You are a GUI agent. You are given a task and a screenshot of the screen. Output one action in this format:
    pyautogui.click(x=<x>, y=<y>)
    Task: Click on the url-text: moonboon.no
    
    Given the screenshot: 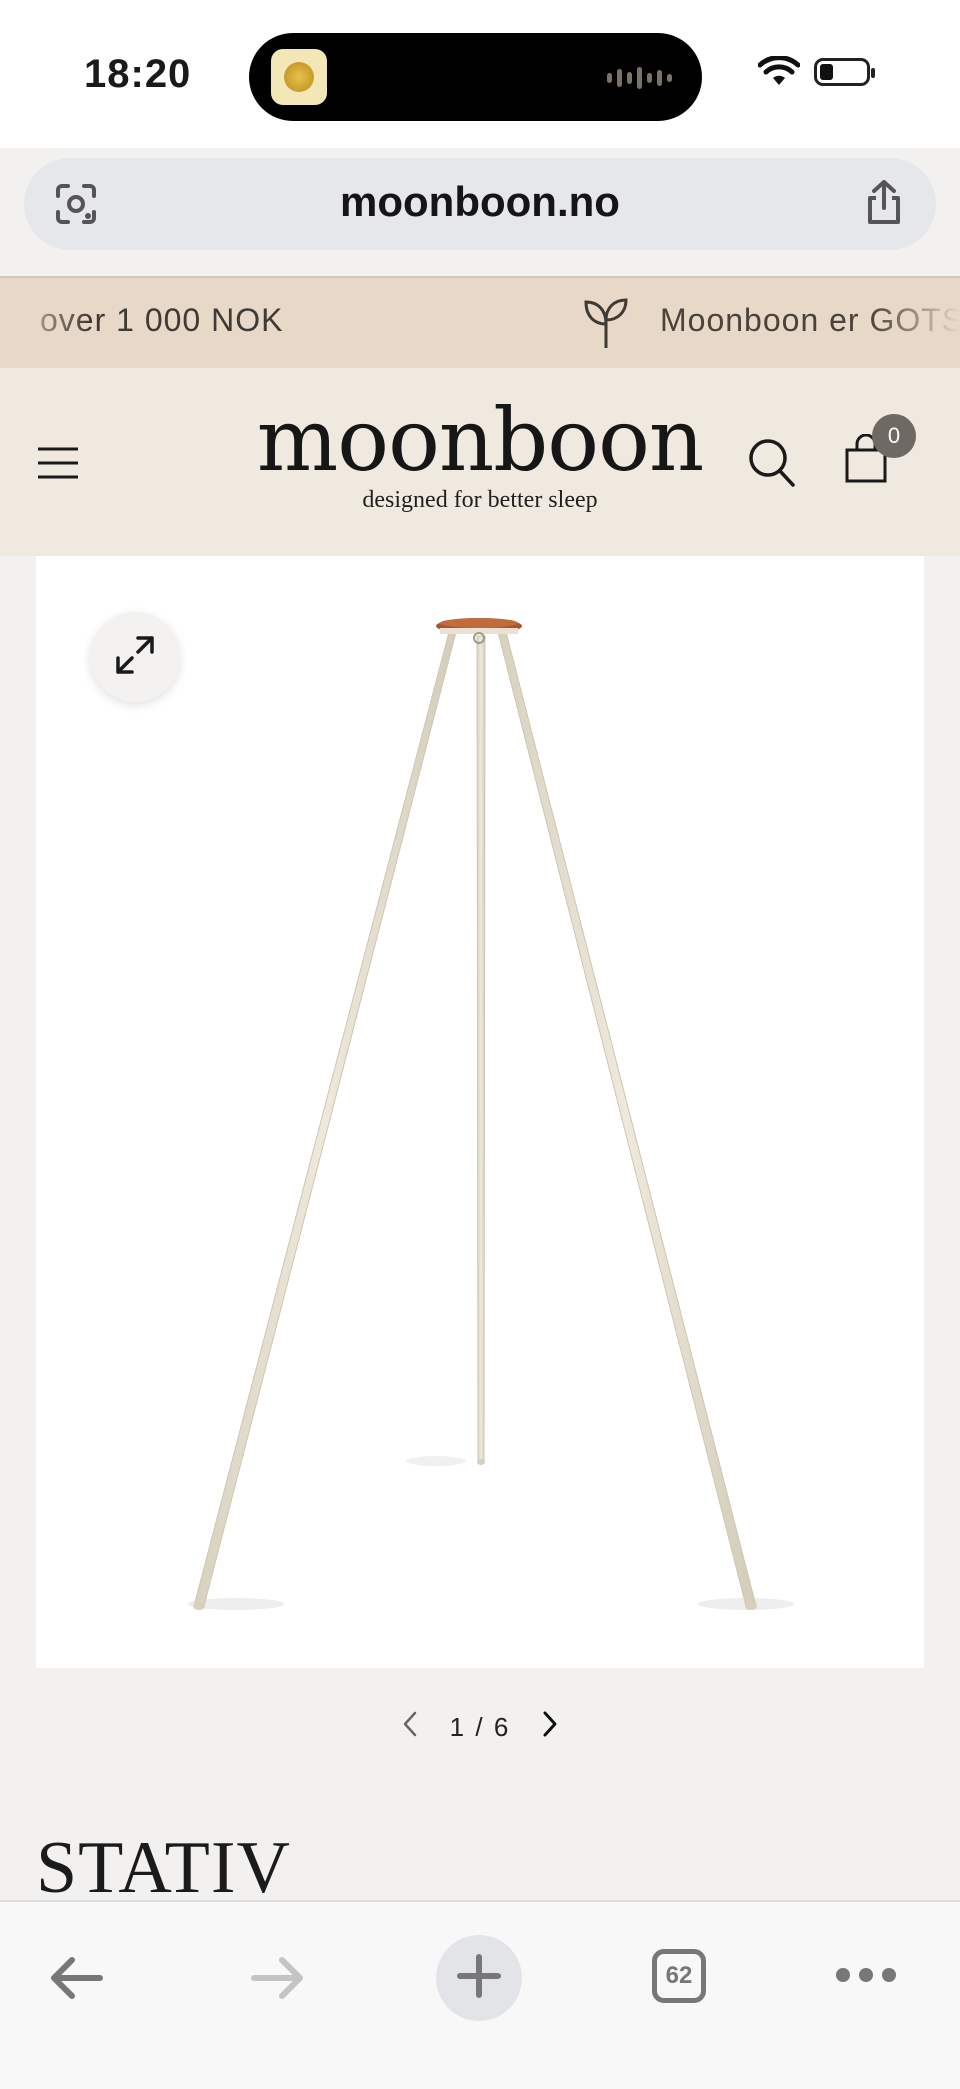 What is the action you would take?
    pyautogui.click(x=480, y=202)
    